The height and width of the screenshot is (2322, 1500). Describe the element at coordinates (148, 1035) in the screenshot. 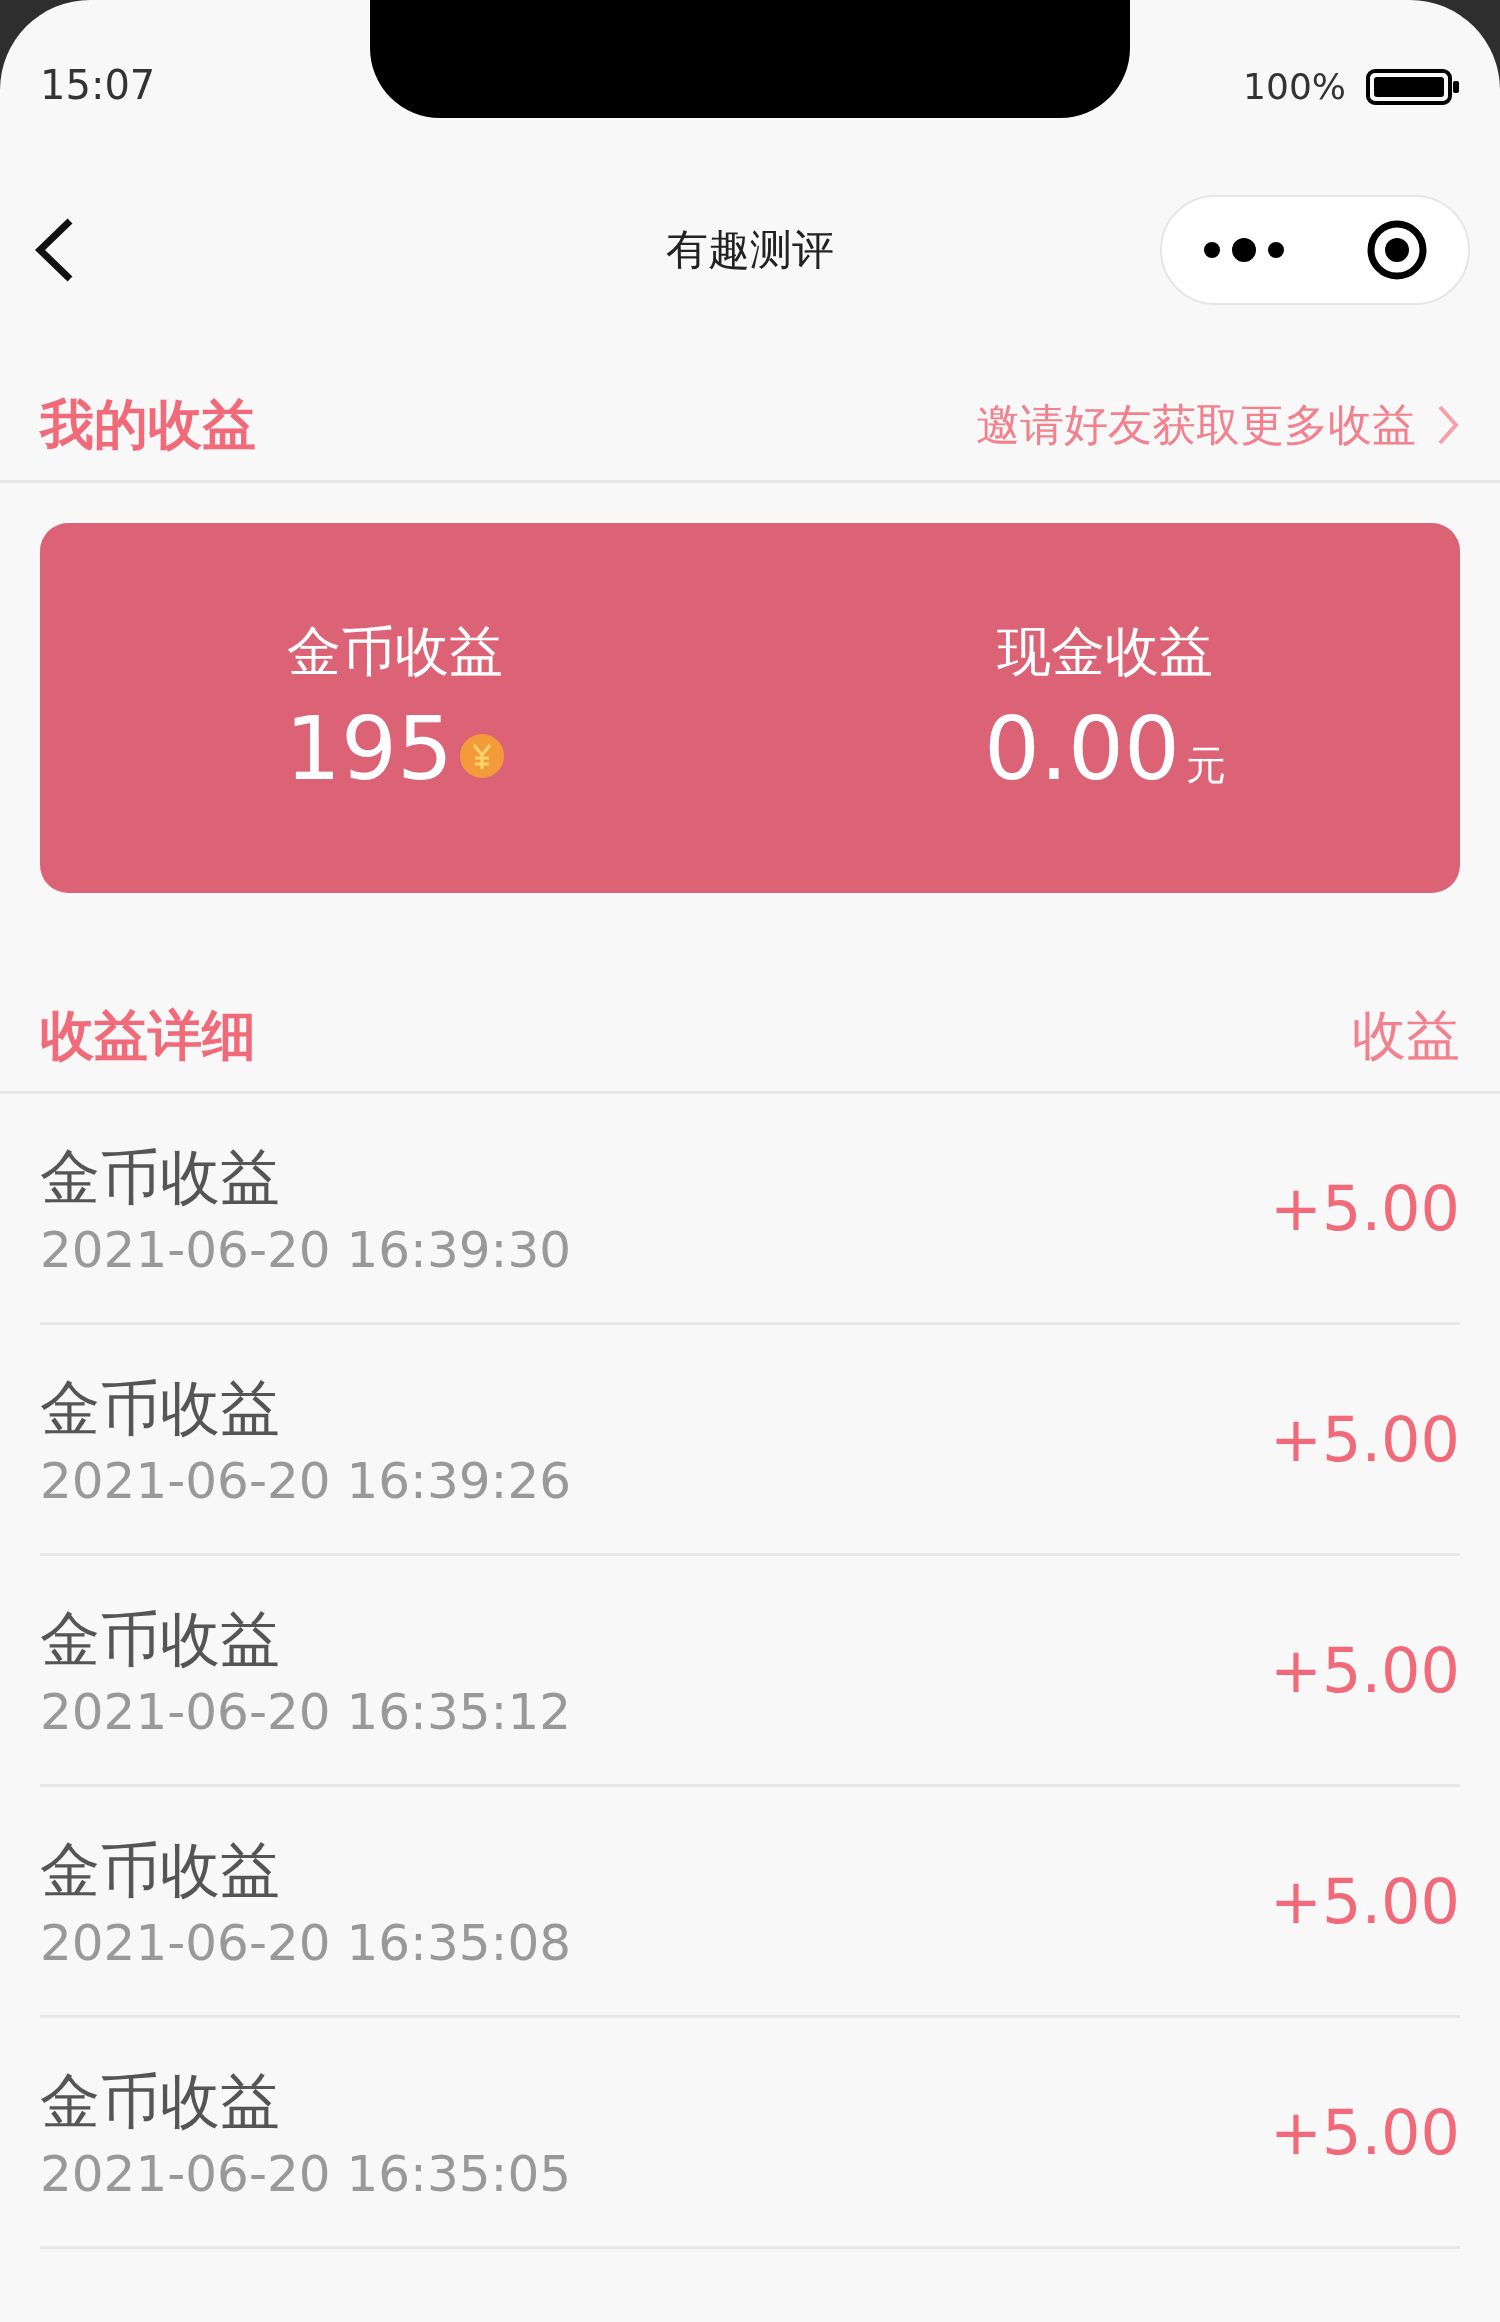

I see `section-title: 收益详细` at that location.